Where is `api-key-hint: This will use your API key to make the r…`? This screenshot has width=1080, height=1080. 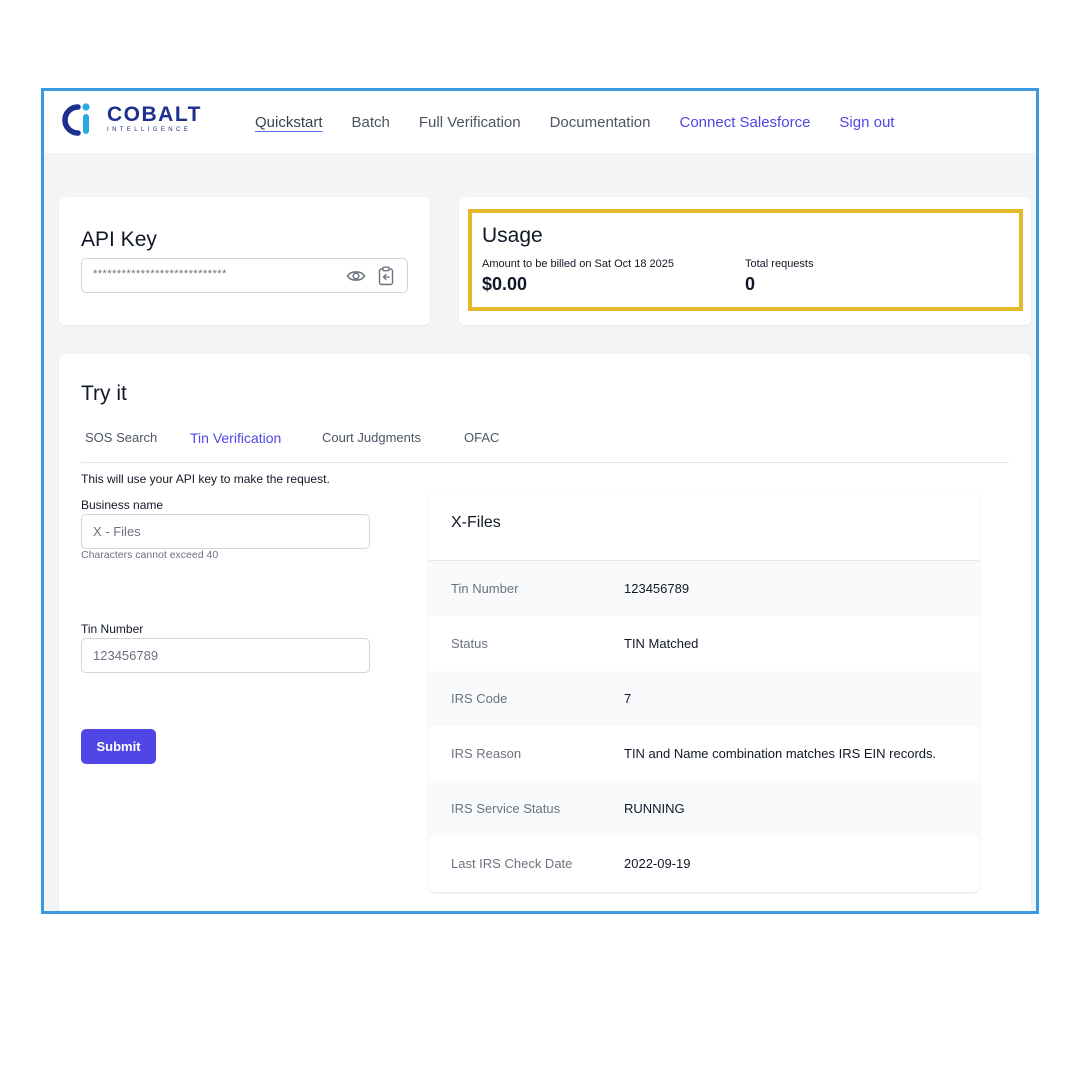 api-key-hint: This will use your API key to make the r… is located at coordinates (205, 479).